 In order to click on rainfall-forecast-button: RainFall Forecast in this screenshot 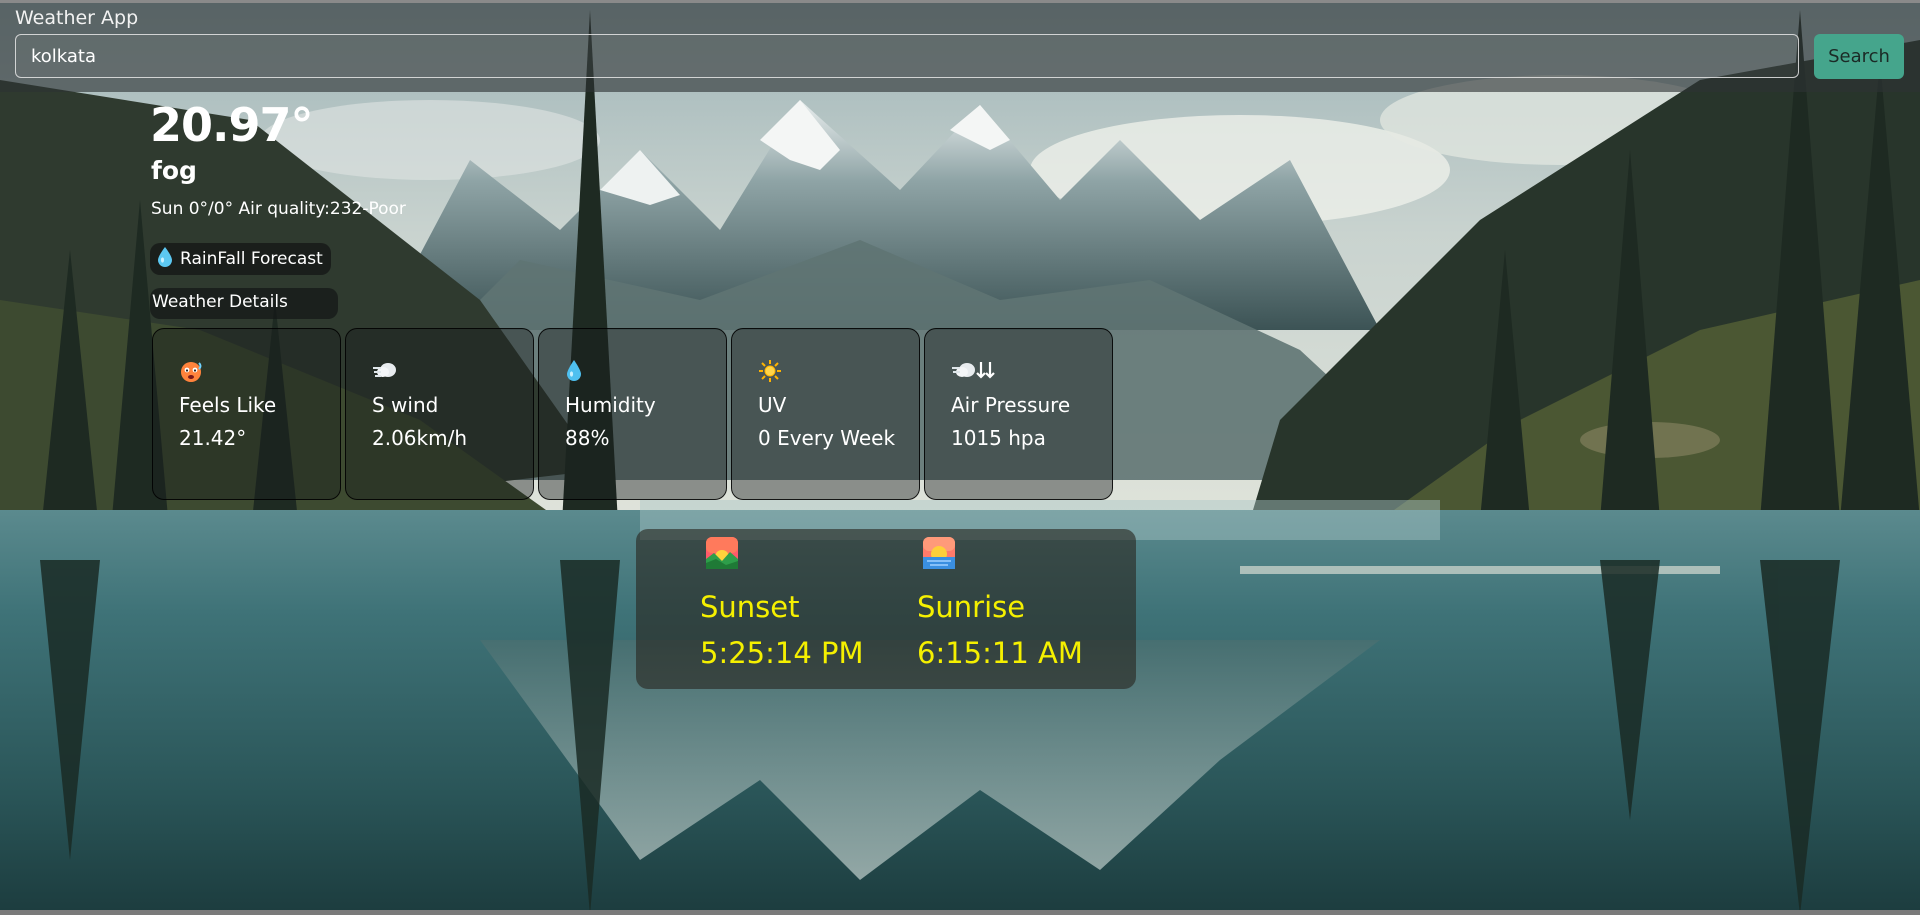, I will do `click(240, 259)`.